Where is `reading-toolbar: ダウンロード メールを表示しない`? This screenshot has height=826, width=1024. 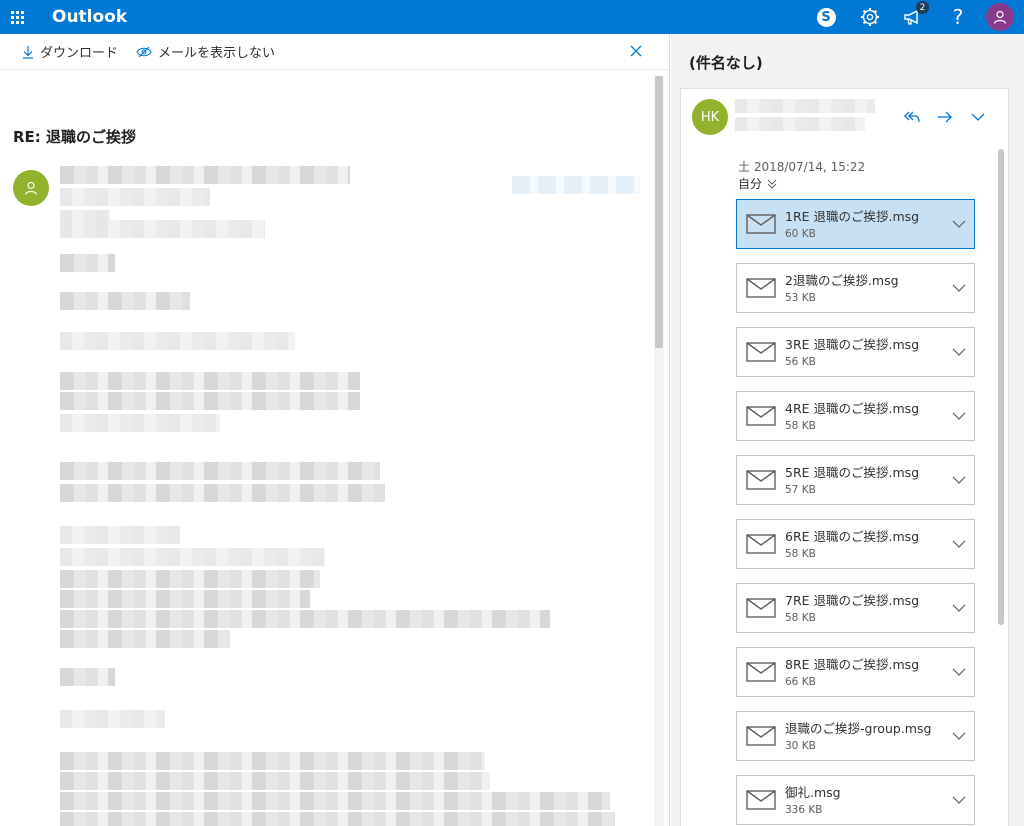 reading-toolbar: ダウンロード メールを表示しない is located at coordinates (334, 52).